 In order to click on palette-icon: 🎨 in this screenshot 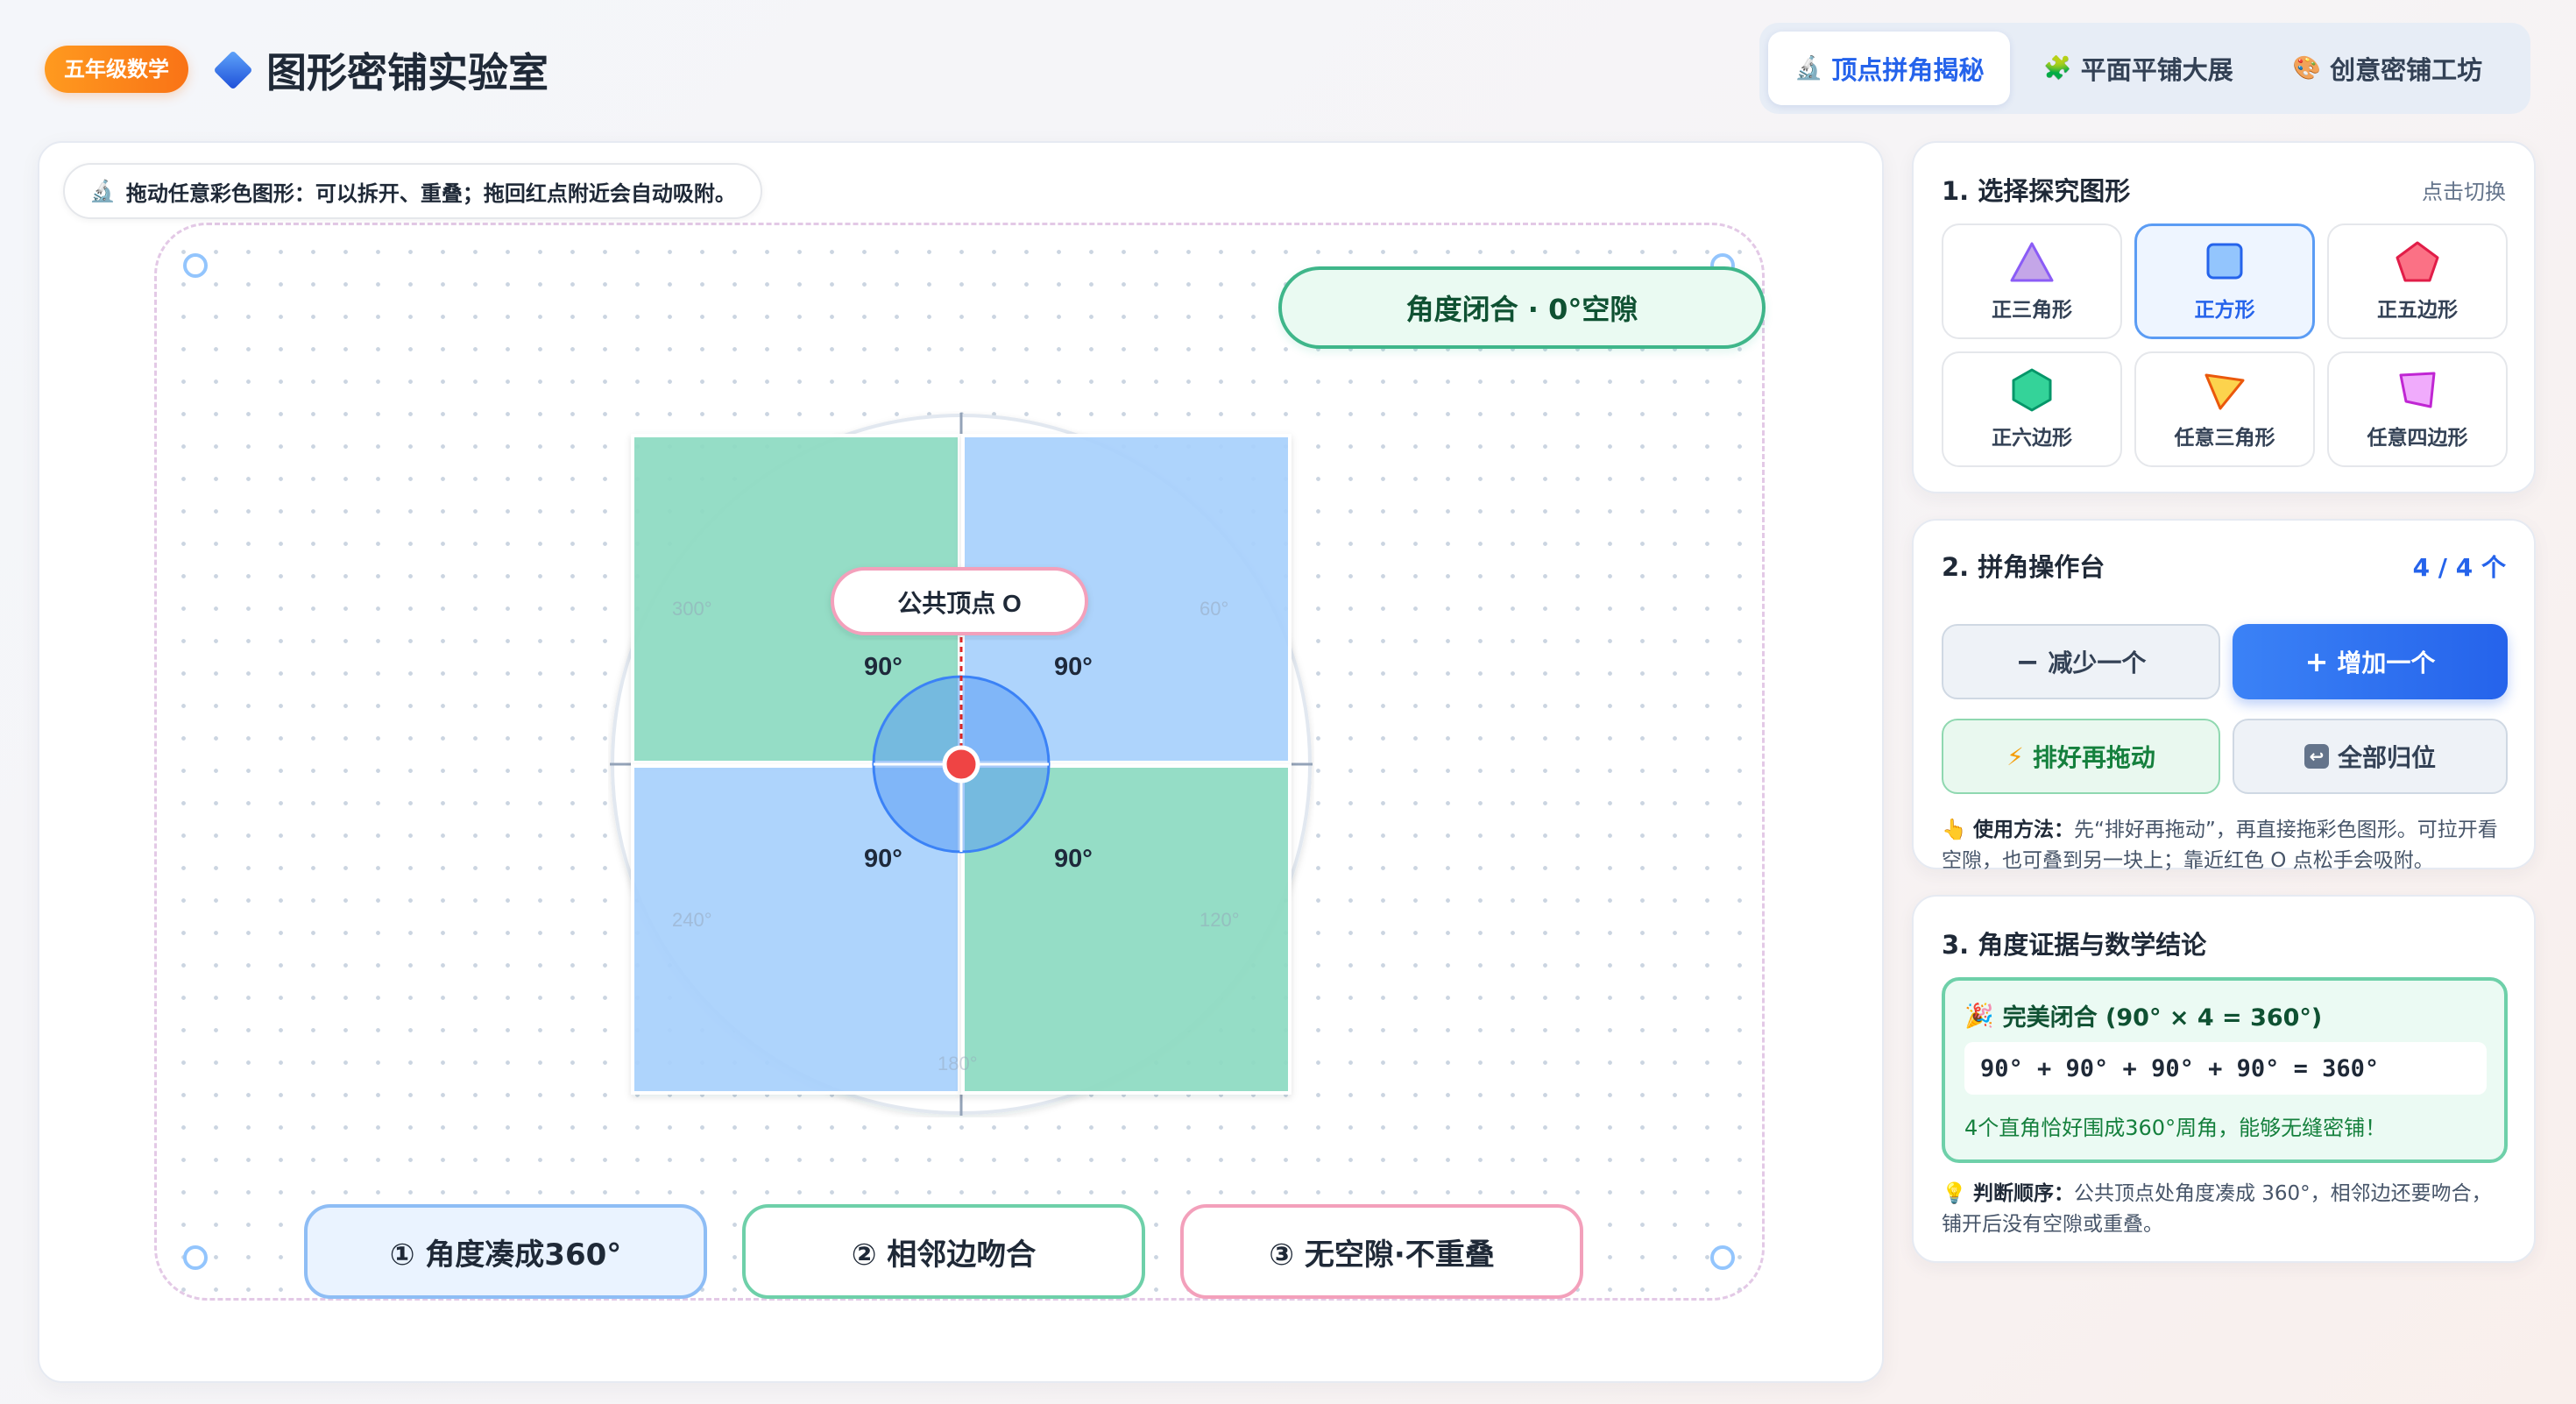, I will do `click(2307, 68)`.